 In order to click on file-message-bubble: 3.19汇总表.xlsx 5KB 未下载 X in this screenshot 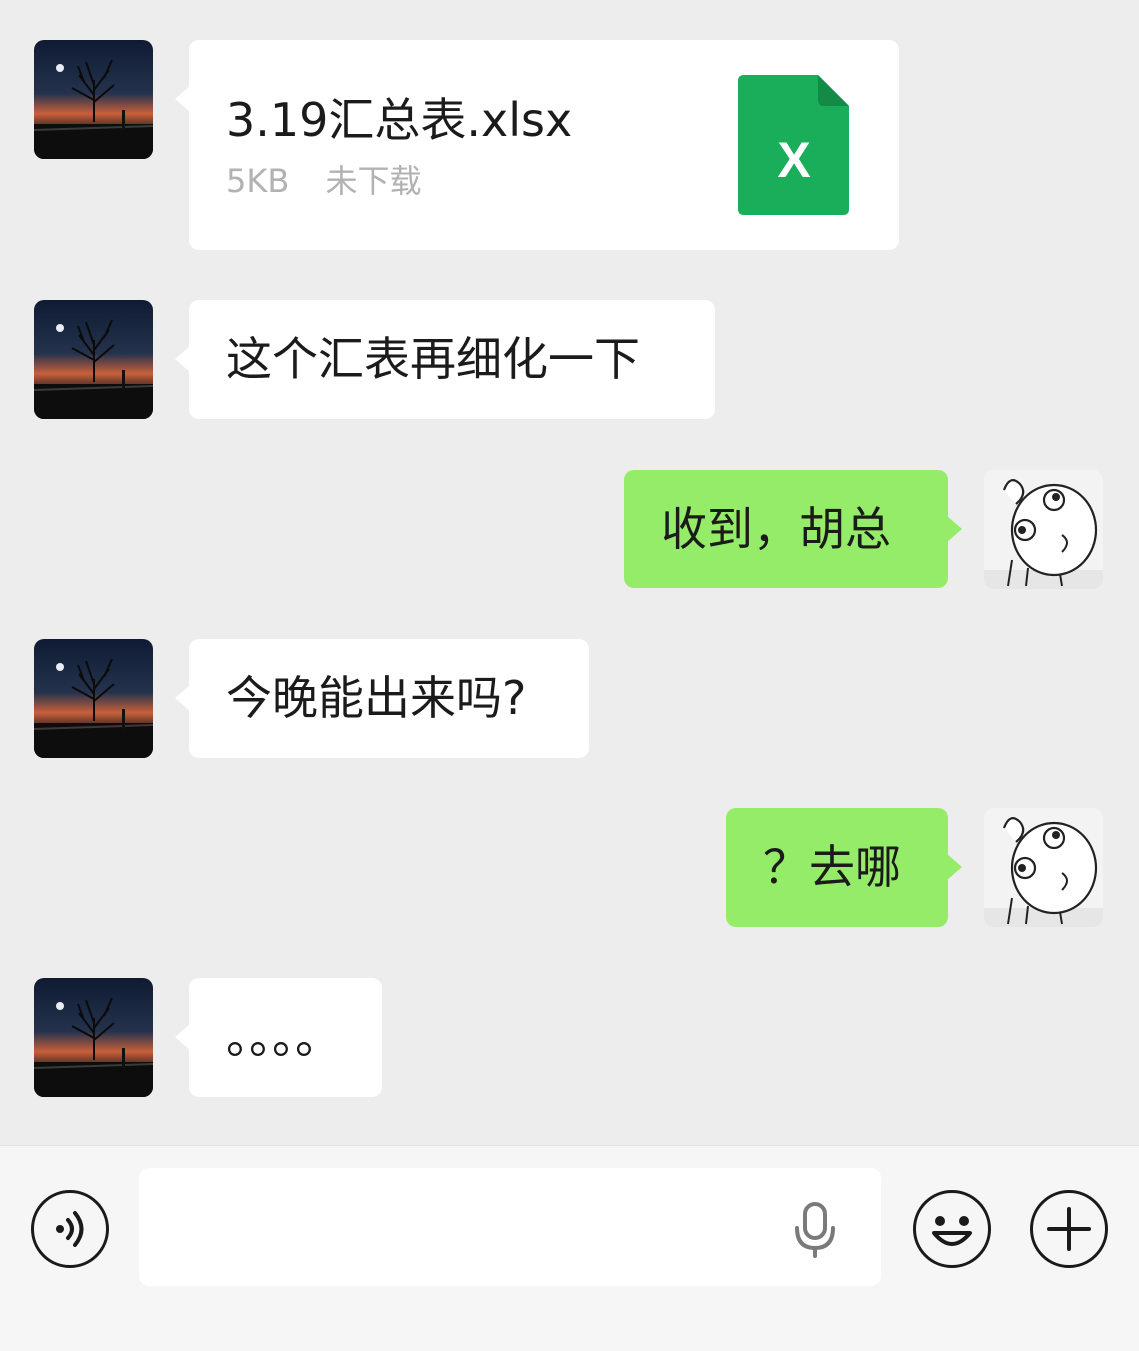, I will do `click(537, 145)`.